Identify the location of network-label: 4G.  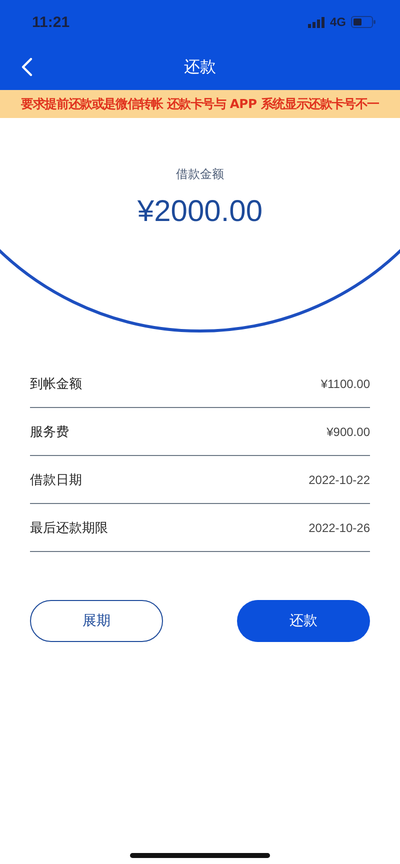
(338, 22).